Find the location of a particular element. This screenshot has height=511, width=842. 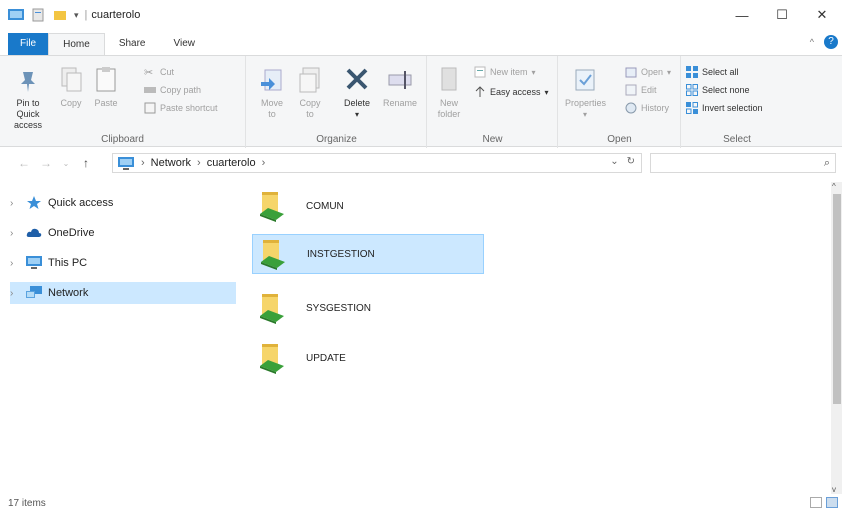

easy-access-button: Easy access ▾ is located at coordinates (511, 92).